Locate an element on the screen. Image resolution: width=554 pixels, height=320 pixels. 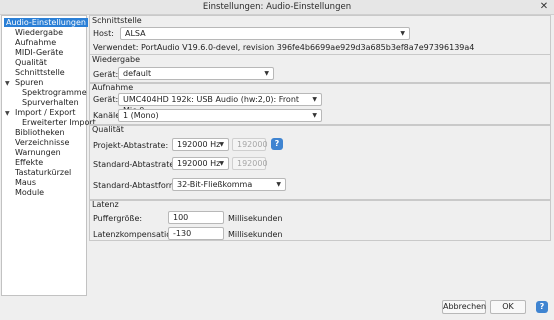
tree-item-tracks: Spuren is located at coordinates (29, 82).